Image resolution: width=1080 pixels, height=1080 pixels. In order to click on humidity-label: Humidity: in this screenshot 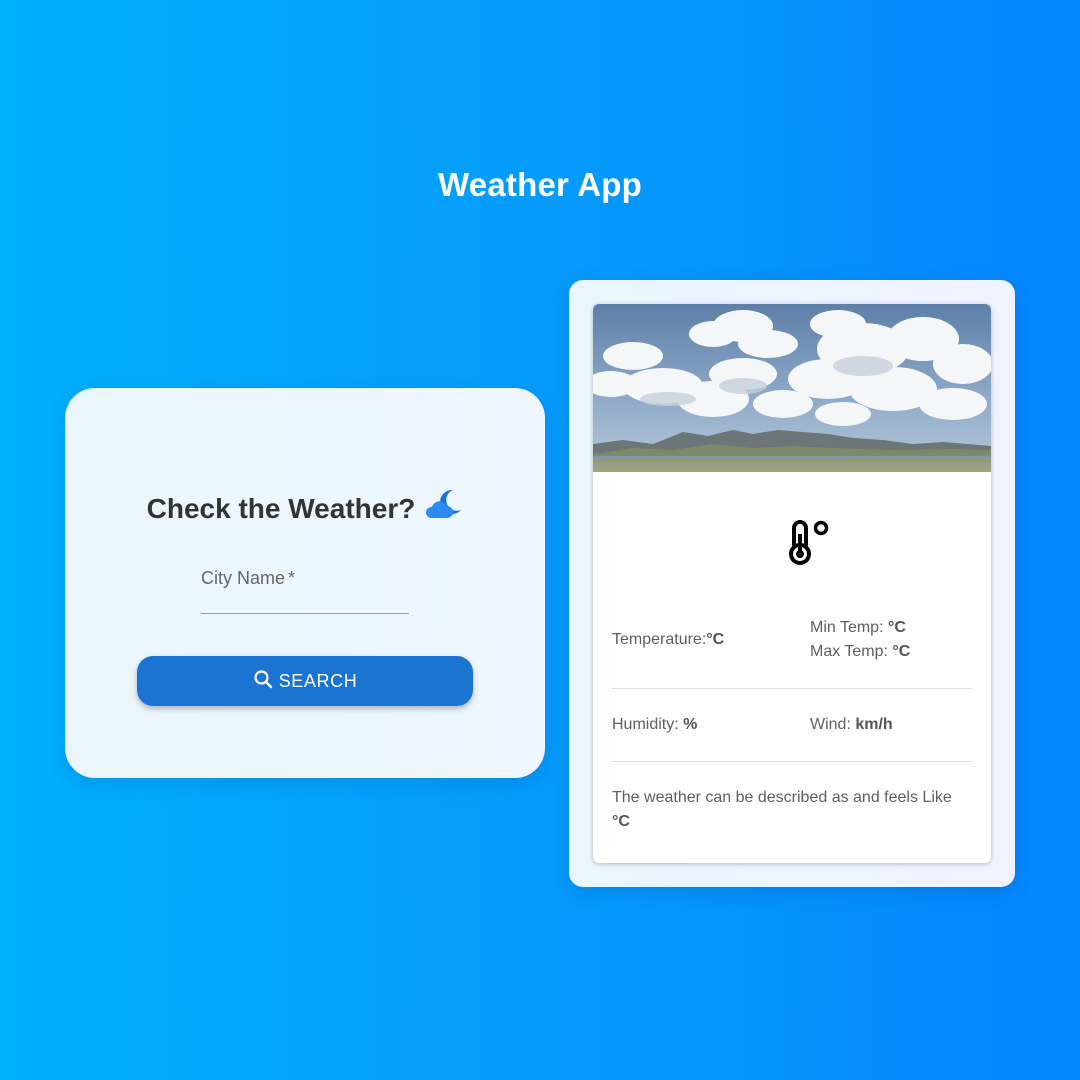, I will do `click(648, 724)`.